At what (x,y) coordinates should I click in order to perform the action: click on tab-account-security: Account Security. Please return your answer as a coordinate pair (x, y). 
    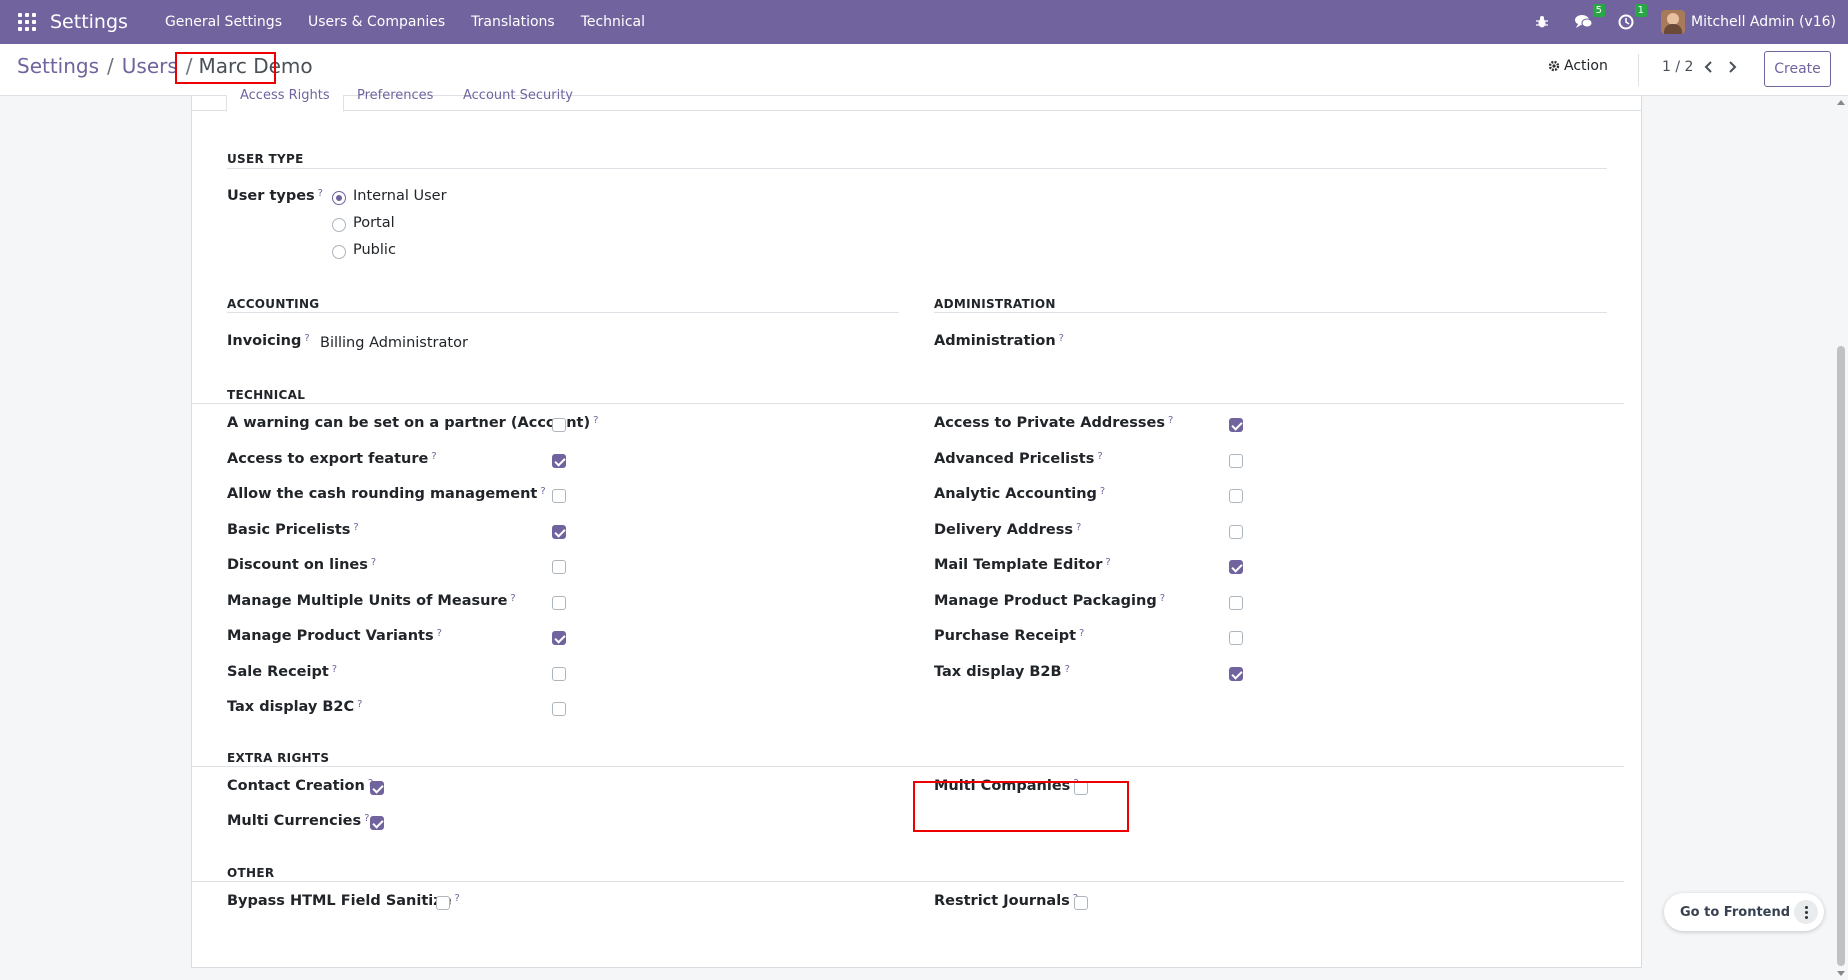
    Looking at the image, I should click on (518, 95).